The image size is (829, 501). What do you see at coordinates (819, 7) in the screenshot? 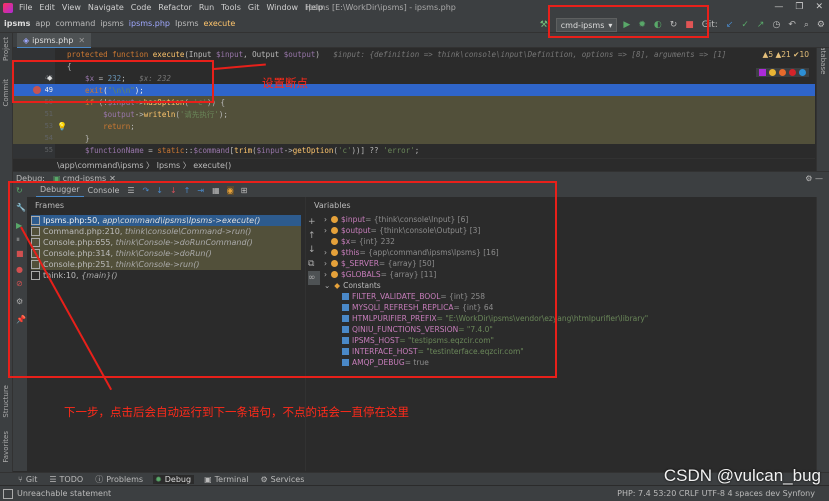
I see `close-icon: ✕` at bounding box center [819, 7].